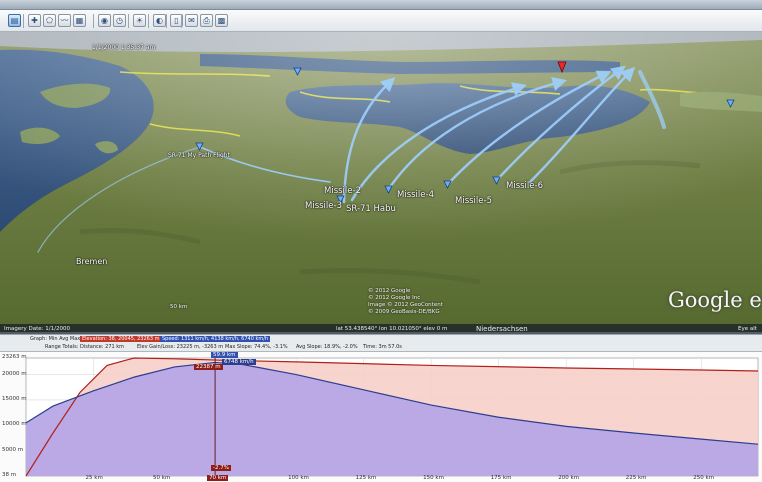  What do you see at coordinates (389, 291) in the screenshot?
I see `copyright-line: © 2012 Google` at bounding box center [389, 291].